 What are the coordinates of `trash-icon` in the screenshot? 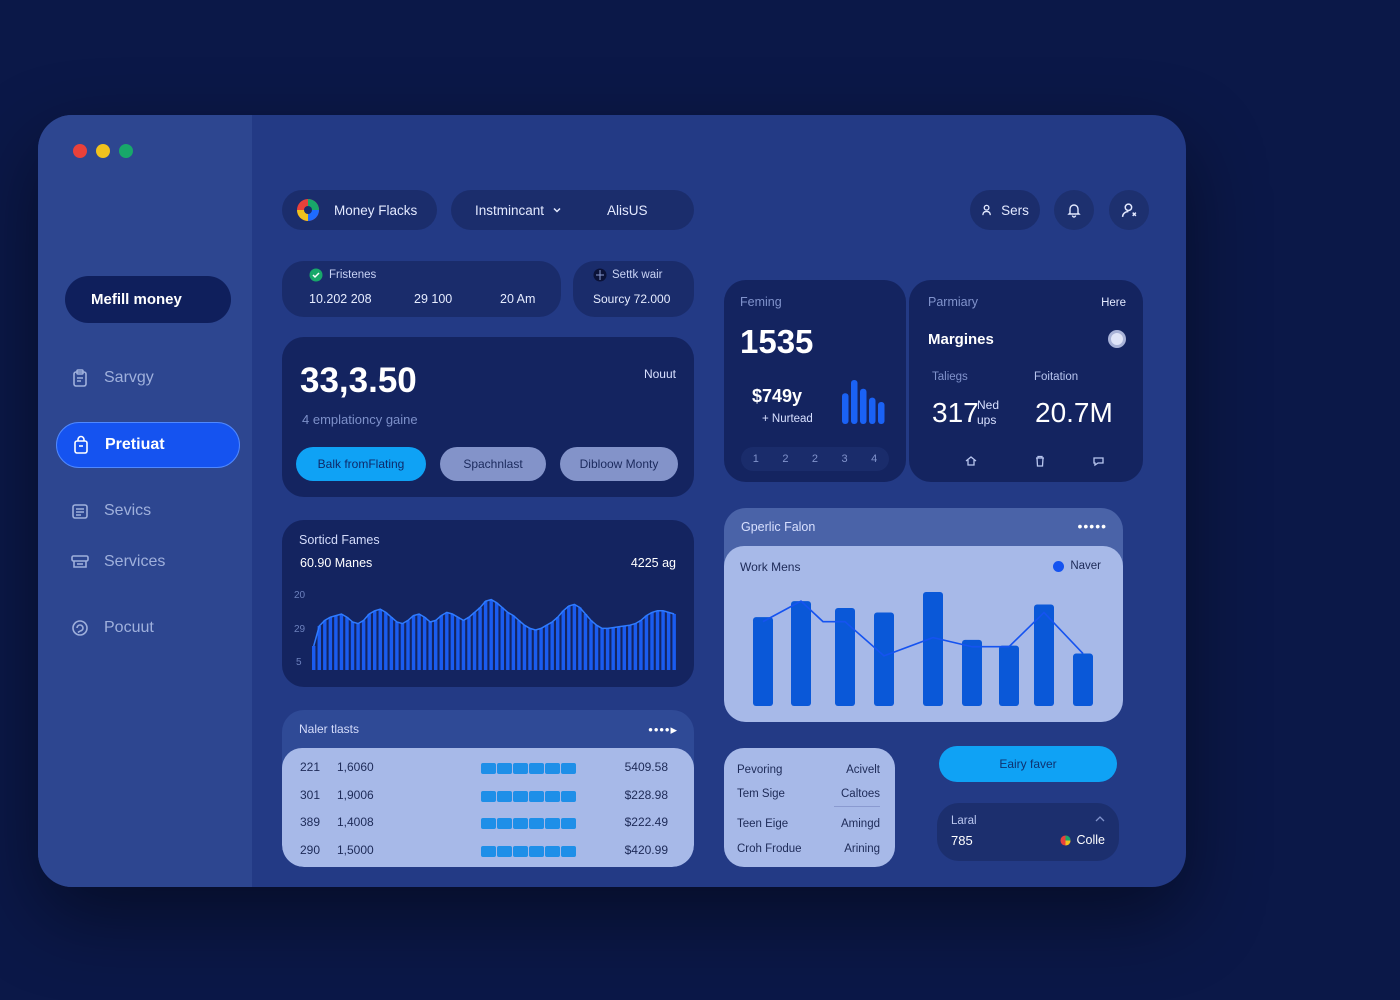 It's located at (1040, 461).